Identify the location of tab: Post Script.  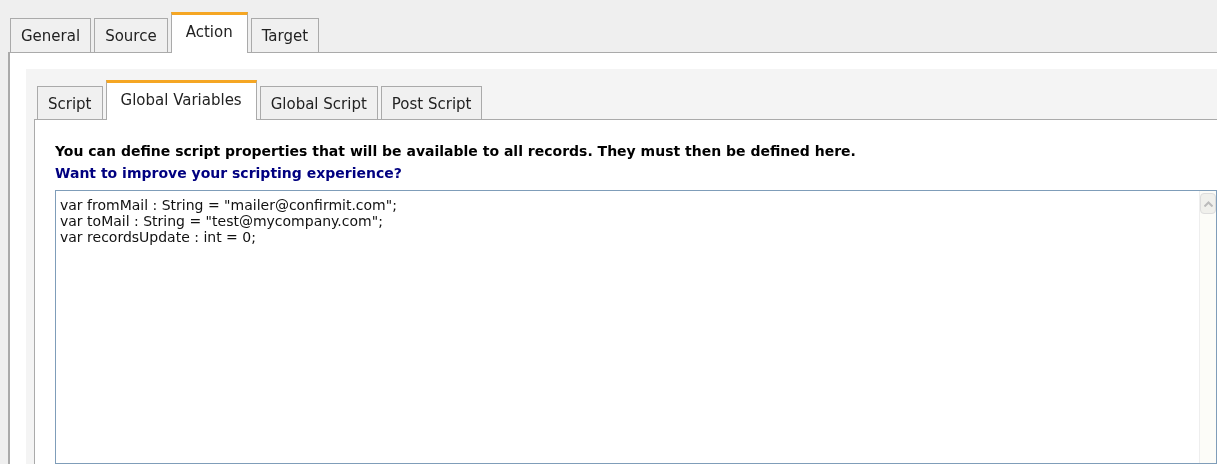
(431, 102).